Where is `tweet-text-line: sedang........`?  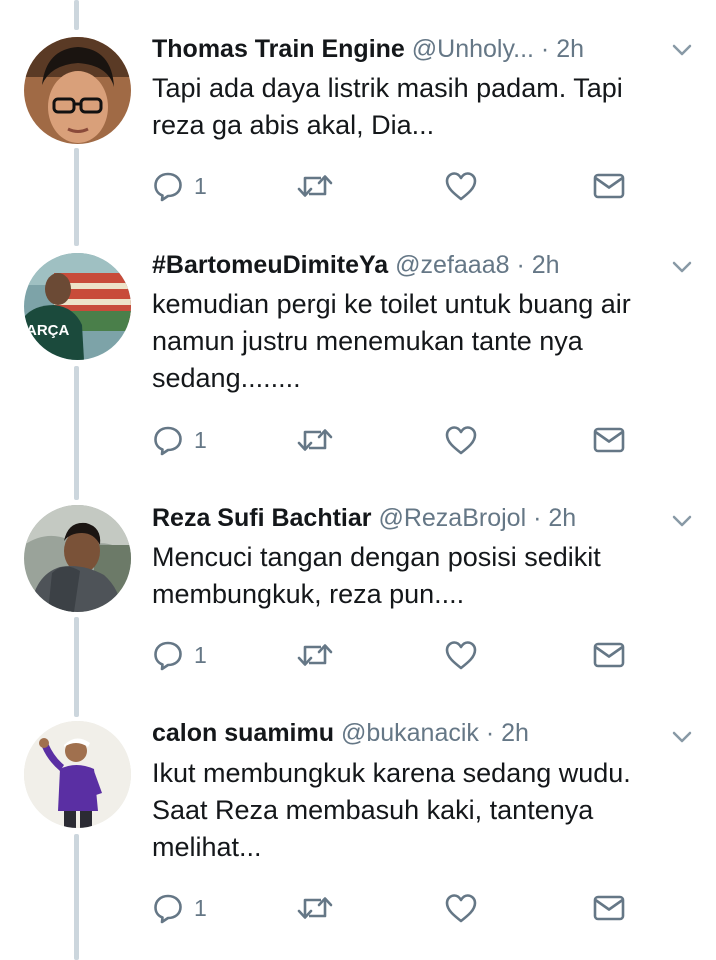 tweet-text-line: sedang........ is located at coordinates (226, 378).